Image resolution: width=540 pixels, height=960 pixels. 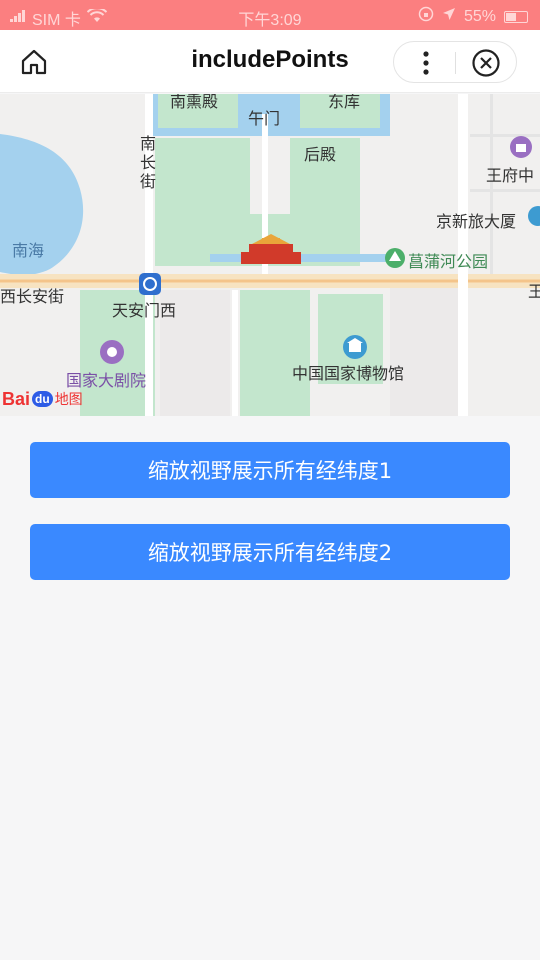 I want to click on menu-capsule, so click(x=455, y=62).